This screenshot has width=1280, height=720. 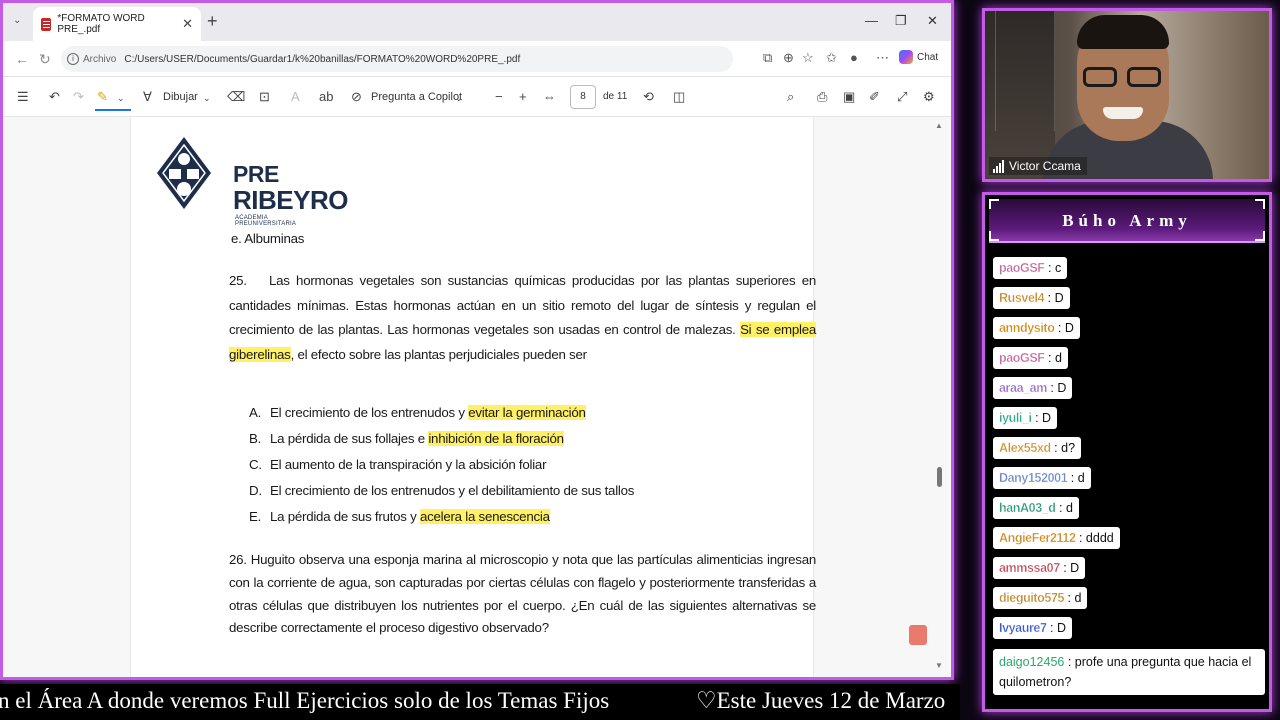 I want to click on app-available-icon: ⧉, so click(x=767, y=58).